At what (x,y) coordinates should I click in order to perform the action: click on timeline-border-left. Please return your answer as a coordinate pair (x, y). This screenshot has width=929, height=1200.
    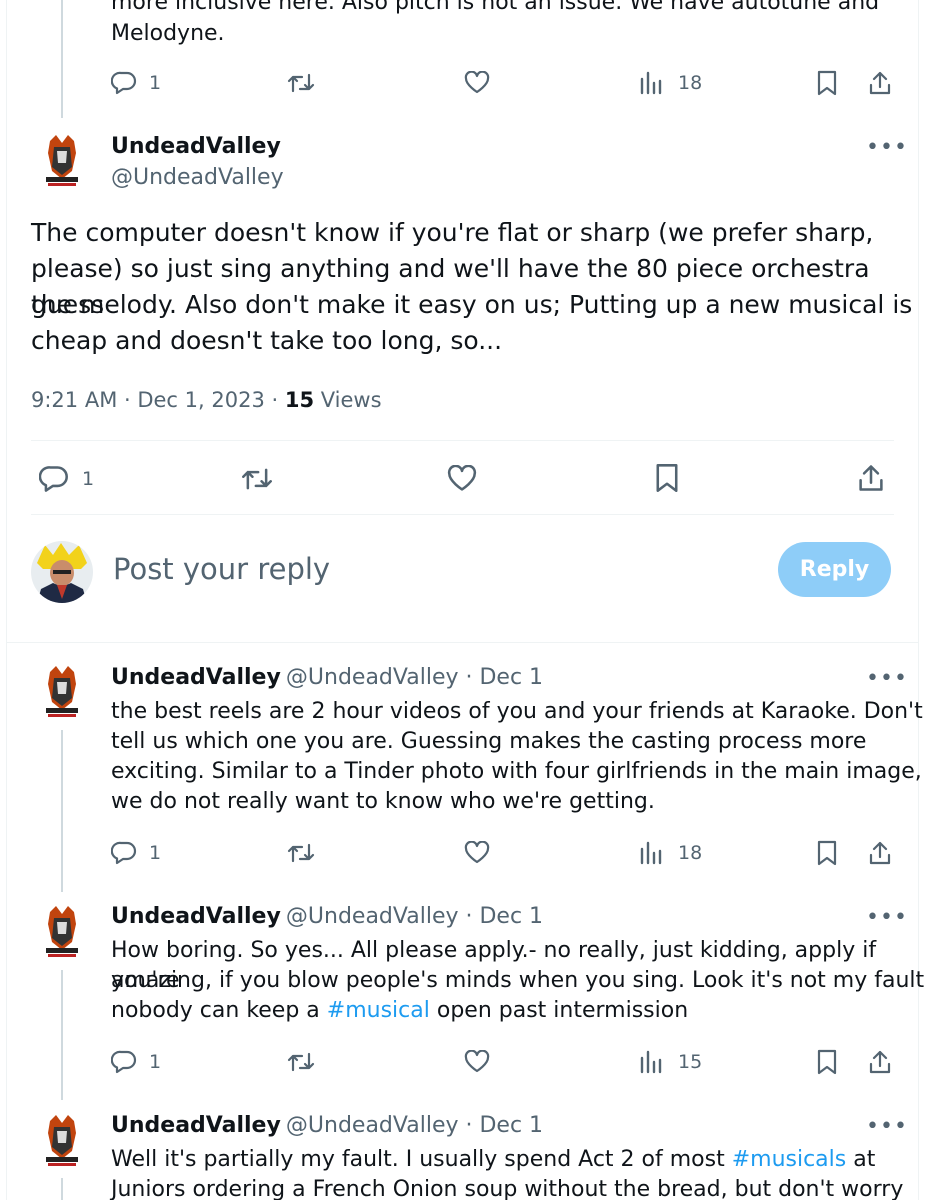
    Looking at the image, I should click on (6, 600).